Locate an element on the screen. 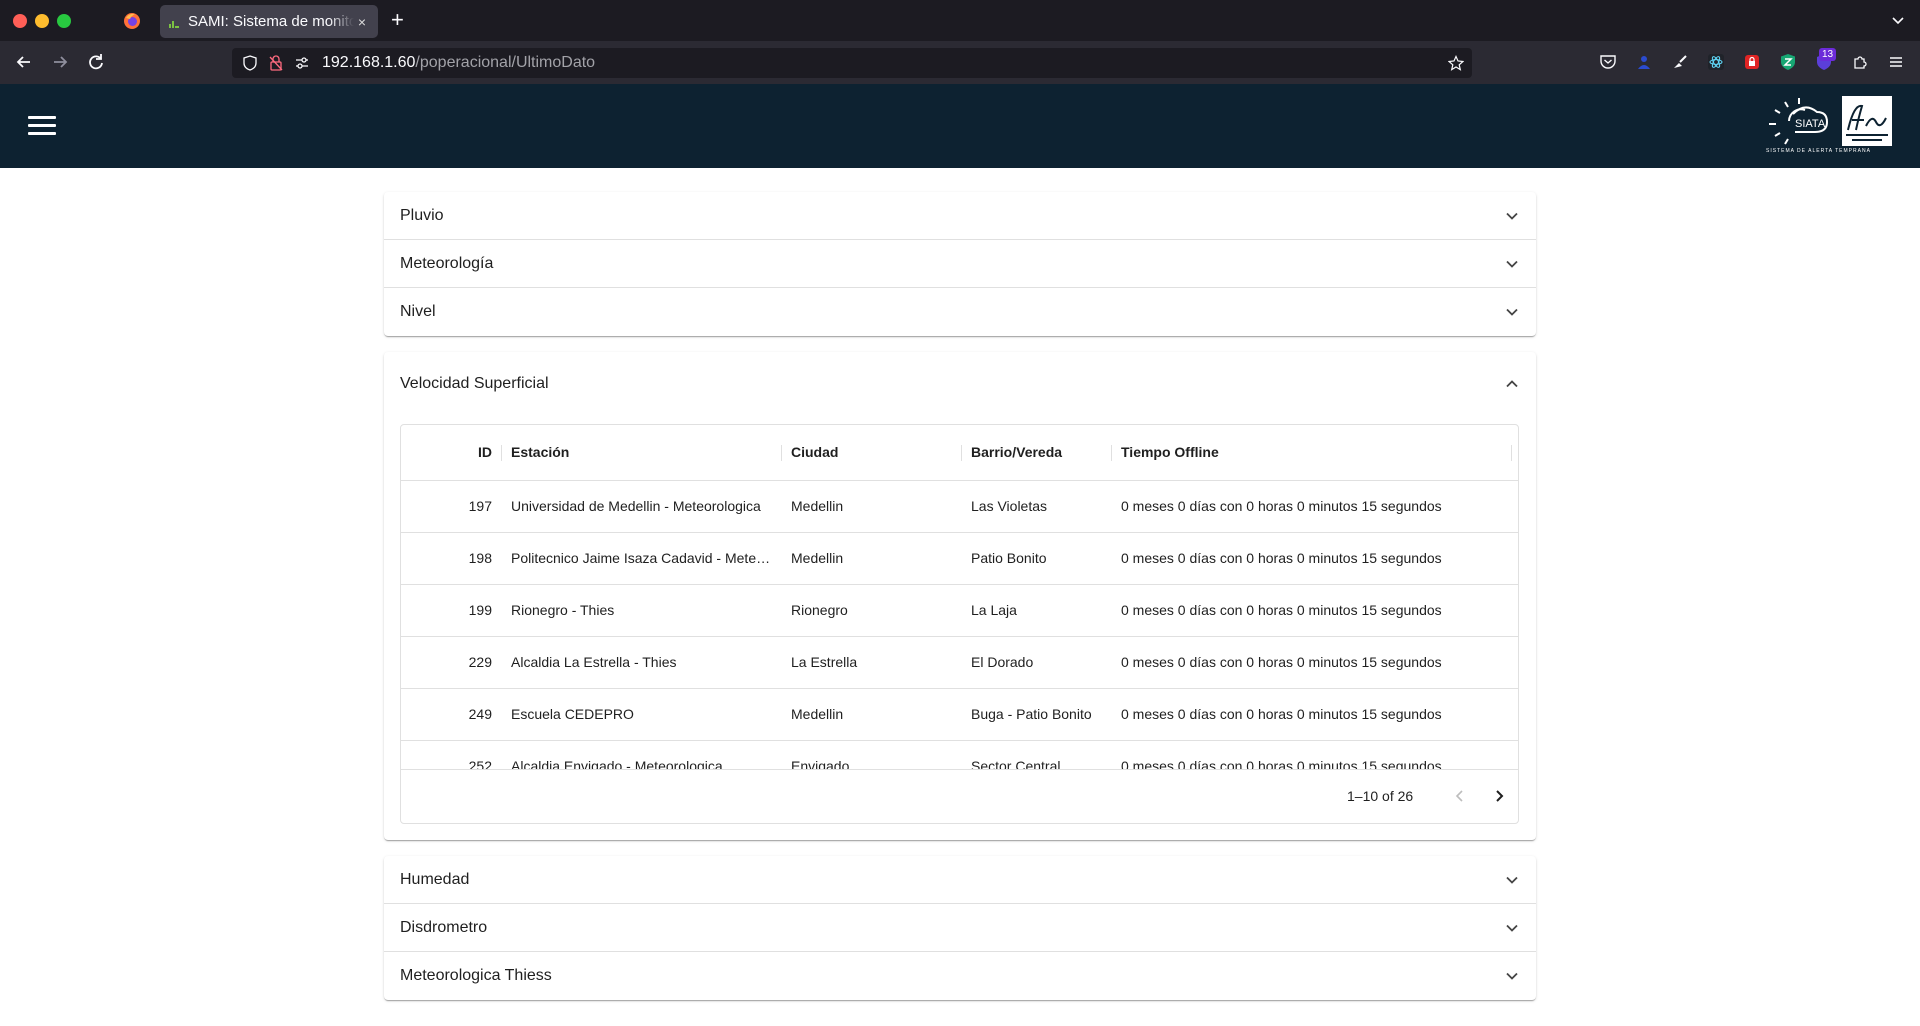  column-header-estacion: Estación is located at coordinates (540, 452).